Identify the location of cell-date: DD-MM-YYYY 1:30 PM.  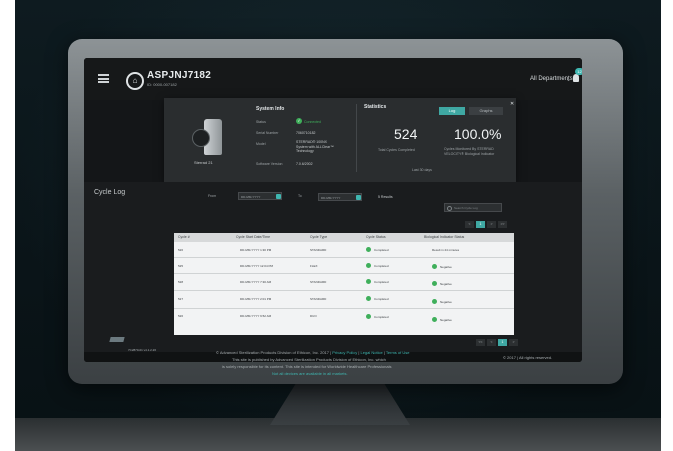
(256, 250).